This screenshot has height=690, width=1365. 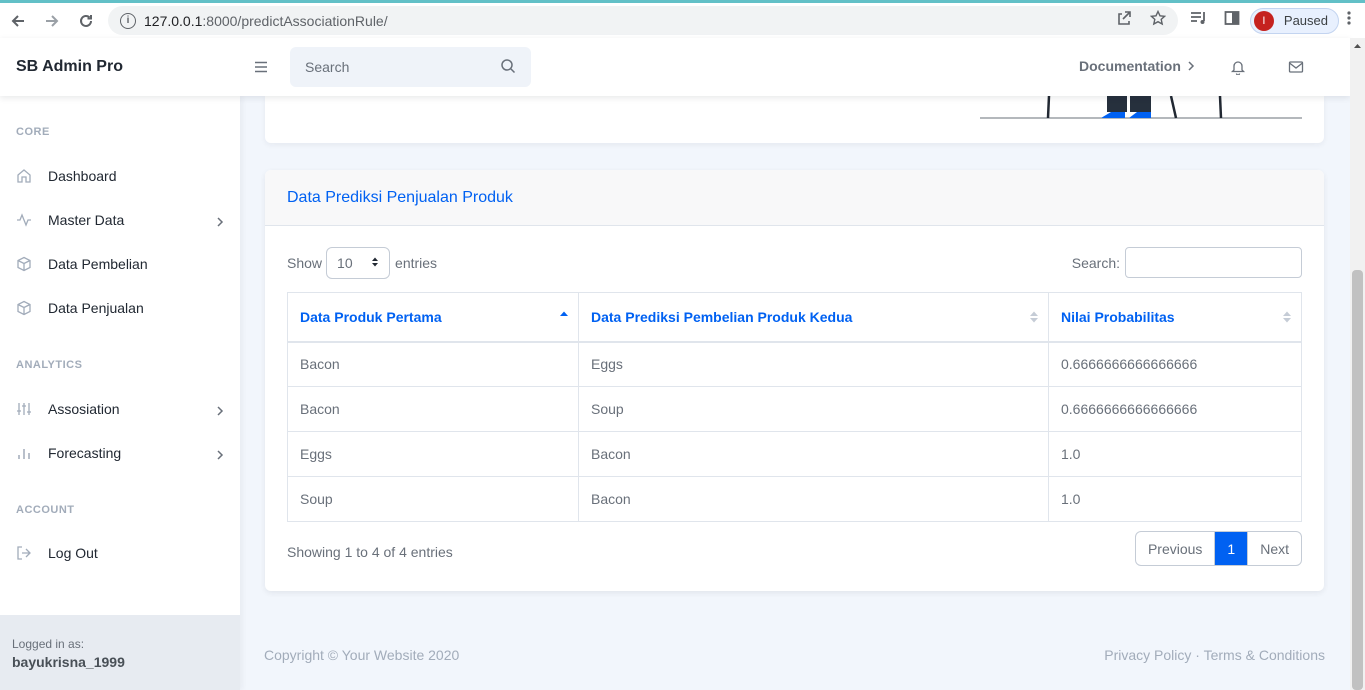 What do you see at coordinates (33, 132) in the screenshot?
I see `sidebar-heading-core: CORE` at bounding box center [33, 132].